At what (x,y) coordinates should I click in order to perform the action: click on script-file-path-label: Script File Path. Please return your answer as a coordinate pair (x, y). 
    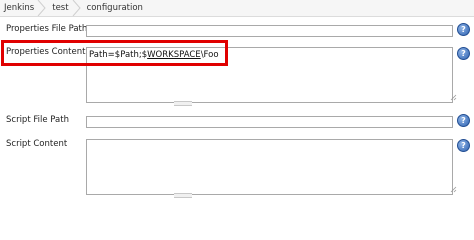
    Looking at the image, I should click on (37, 120).